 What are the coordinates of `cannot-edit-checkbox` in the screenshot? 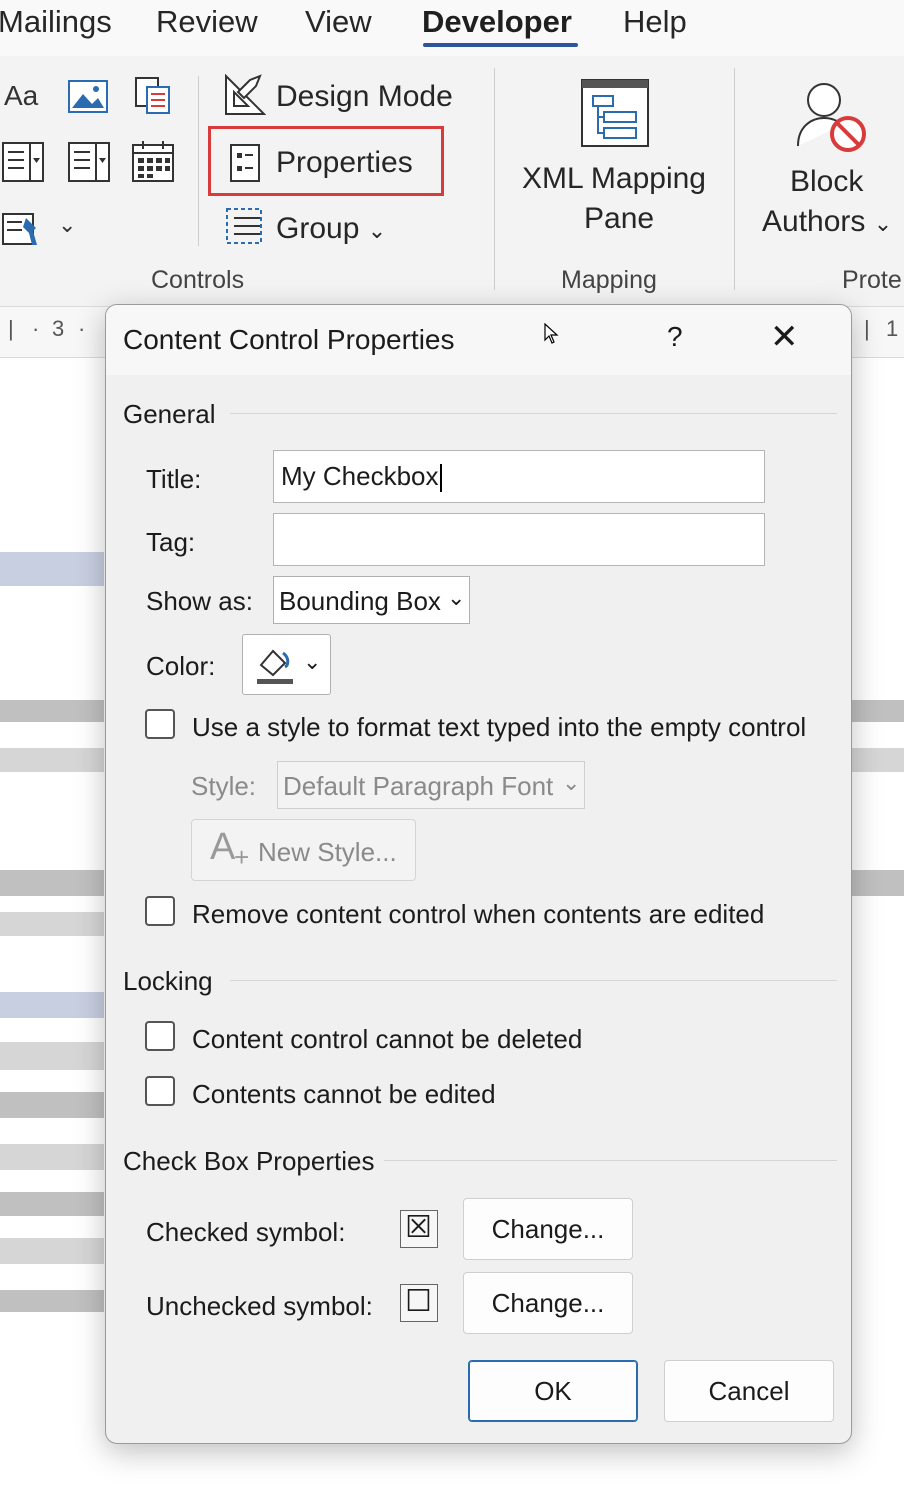 It's located at (160, 1091).